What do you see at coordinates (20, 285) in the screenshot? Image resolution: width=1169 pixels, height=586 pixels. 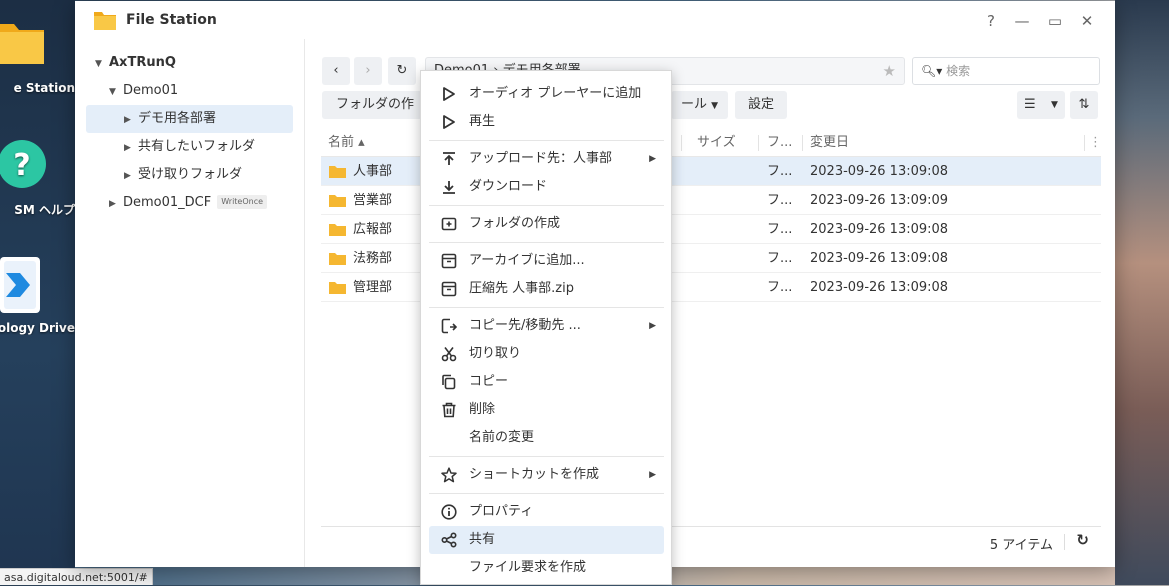 I see `drive-app-icon` at bounding box center [20, 285].